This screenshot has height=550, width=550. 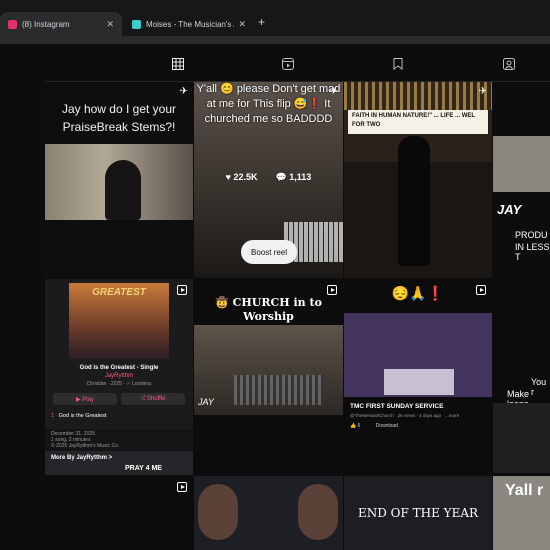 I want to click on post-tile: Yall r, so click(x=521, y=513).